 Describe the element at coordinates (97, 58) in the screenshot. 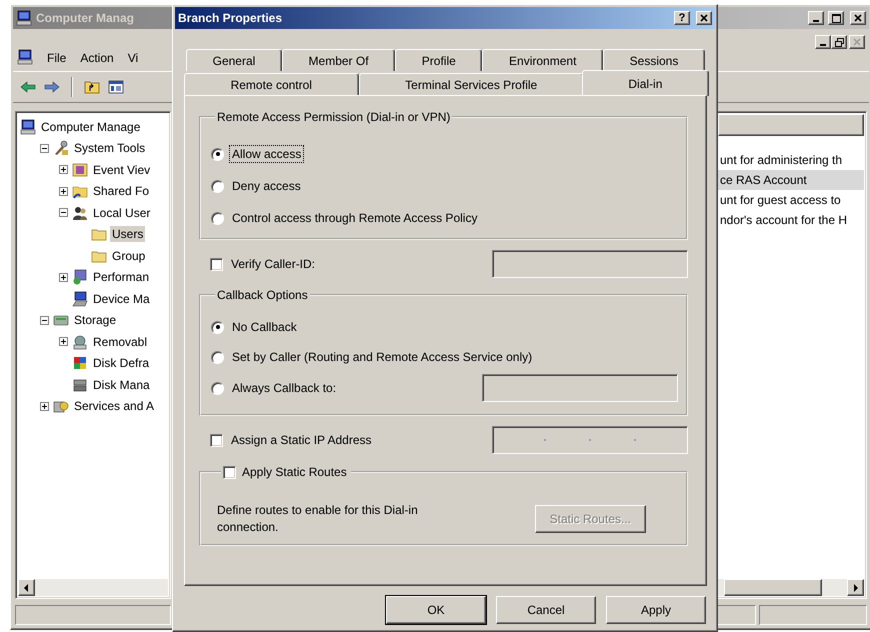

I see `menu-item: Action` at that location.